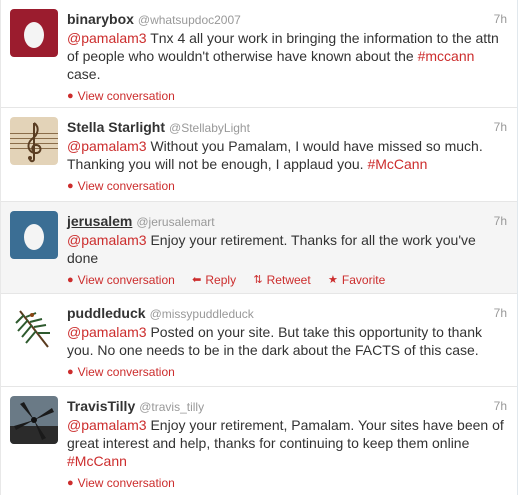 This screenshot has height=495, width=522. I want to click on reply-label: Reply, so click(221, 280).